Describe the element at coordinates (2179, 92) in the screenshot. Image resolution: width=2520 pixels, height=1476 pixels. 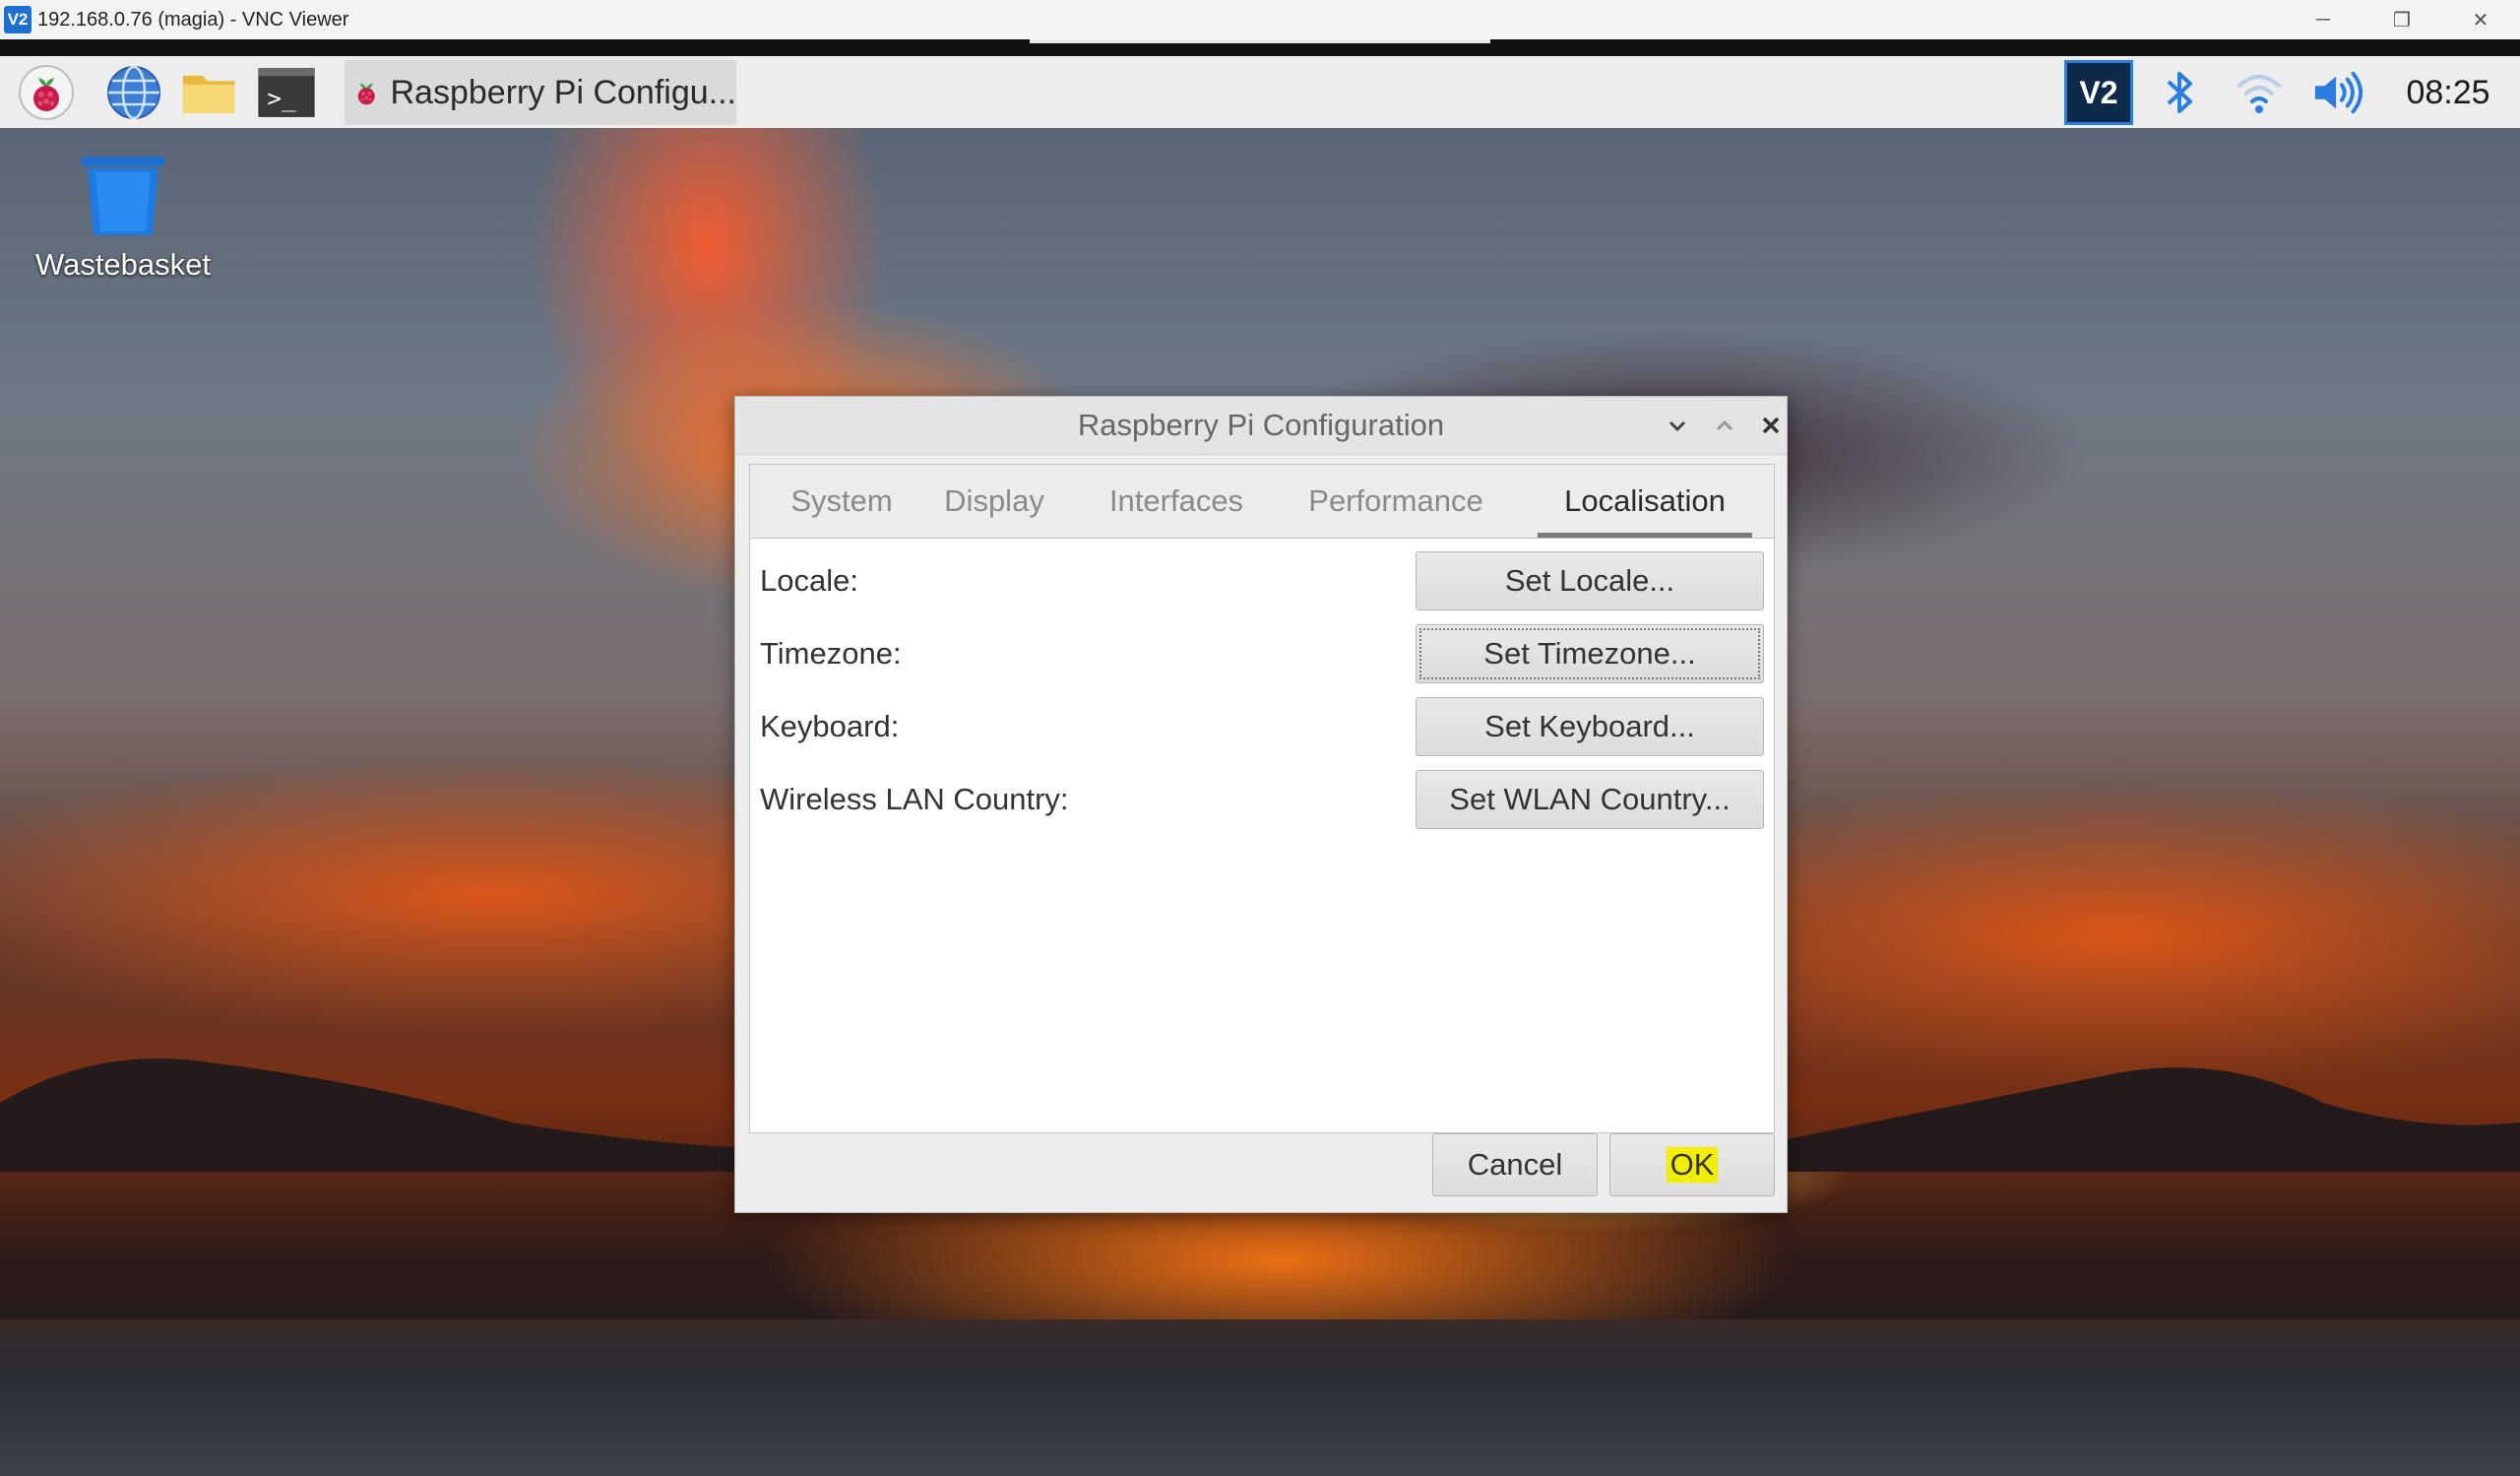
I see `bluetooth-icon` at that location.